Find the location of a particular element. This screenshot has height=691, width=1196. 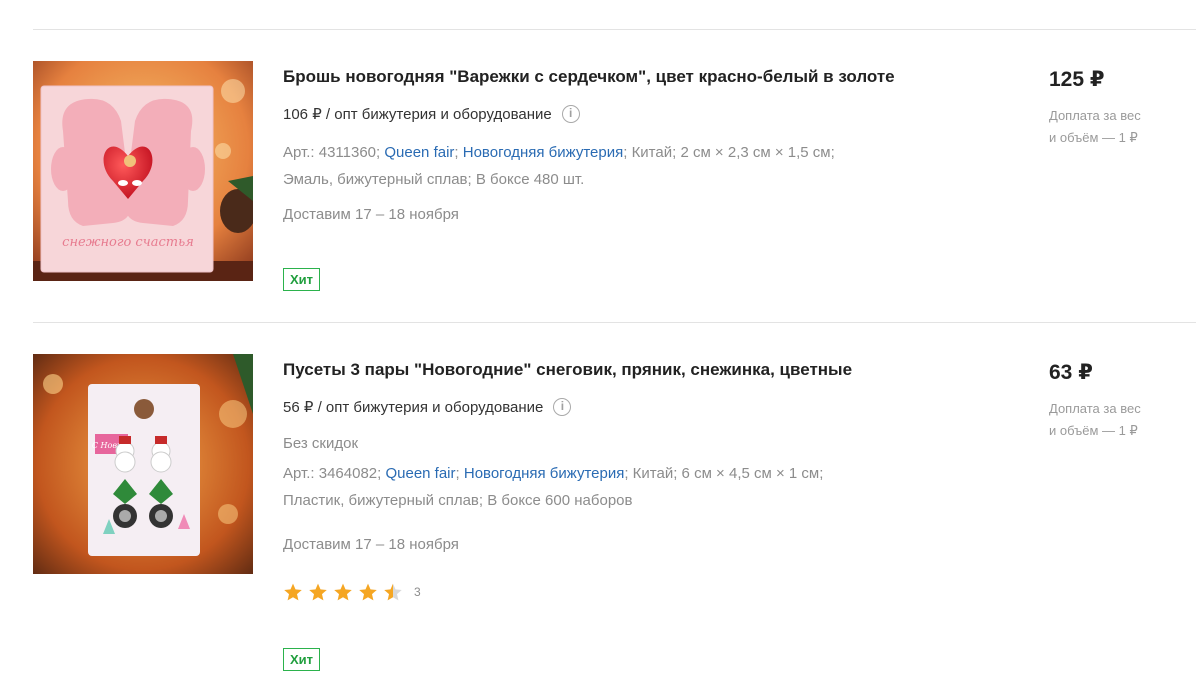

product-photo: С Новым is located at coordinates (143, 464).